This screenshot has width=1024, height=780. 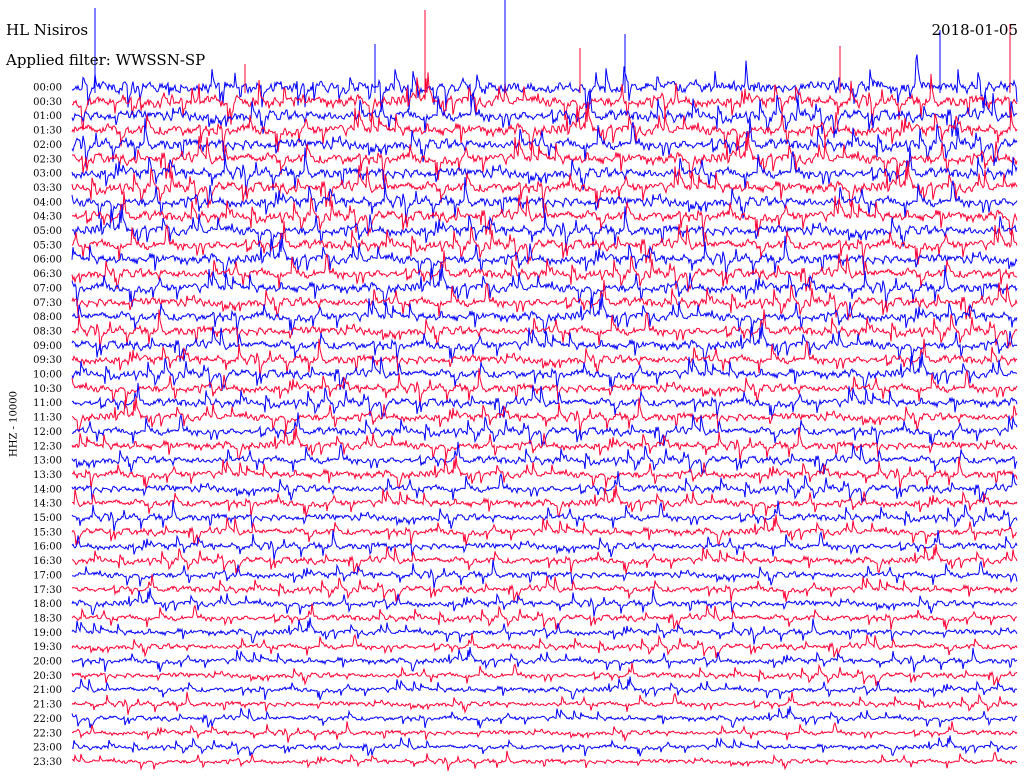 What do you see at coordinates (974, 30) in the screenshot?
I see `date-label: 2018-01-05` at bounding box center [974, 30].